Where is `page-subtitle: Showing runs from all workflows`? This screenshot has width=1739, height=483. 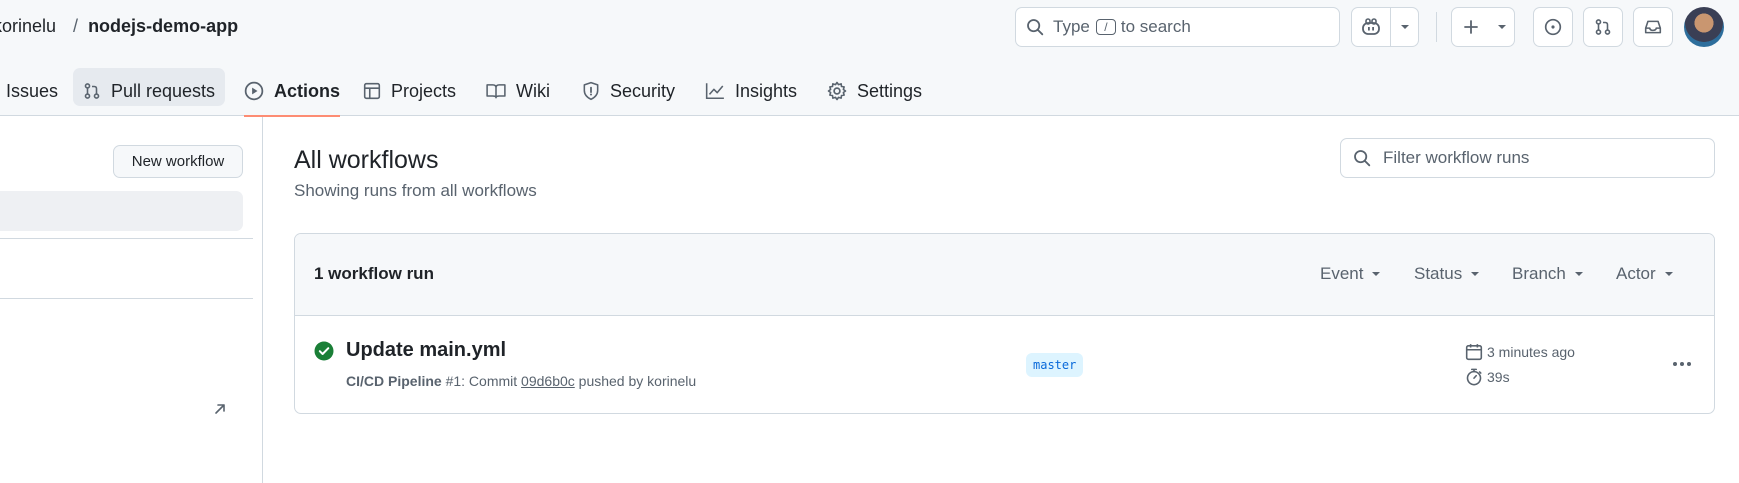 page-subtitle: Showing runs from all workflows is located at coordinates (415, 190).